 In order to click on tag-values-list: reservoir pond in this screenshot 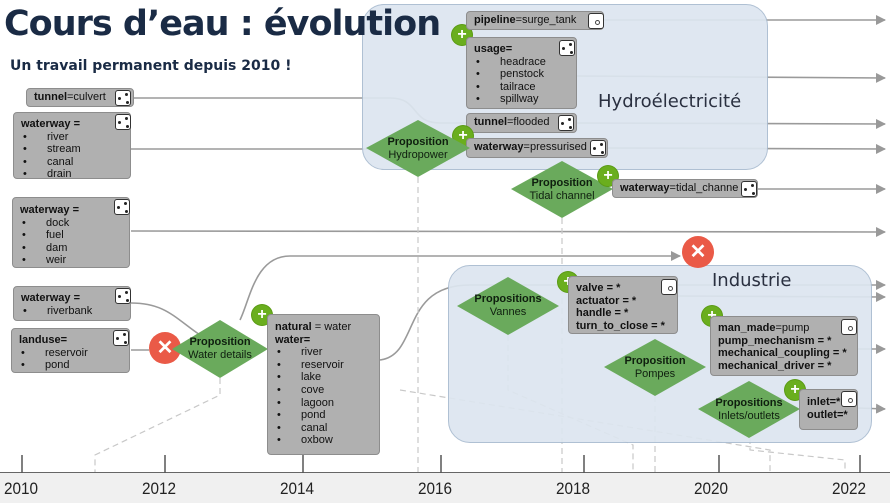, I will do `click(71, 359)`.